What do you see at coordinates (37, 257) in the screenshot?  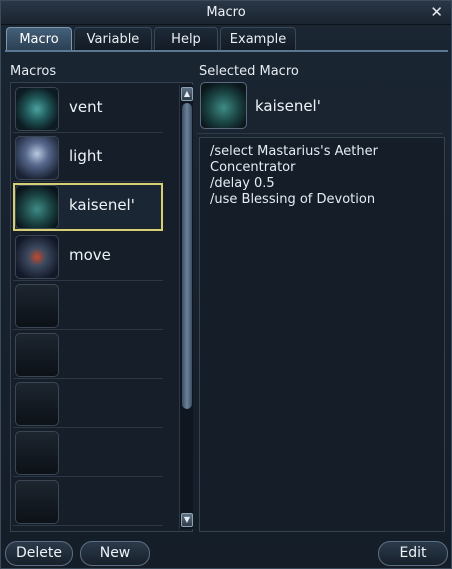 I see `move-icon` at bounding box center [37, 257].